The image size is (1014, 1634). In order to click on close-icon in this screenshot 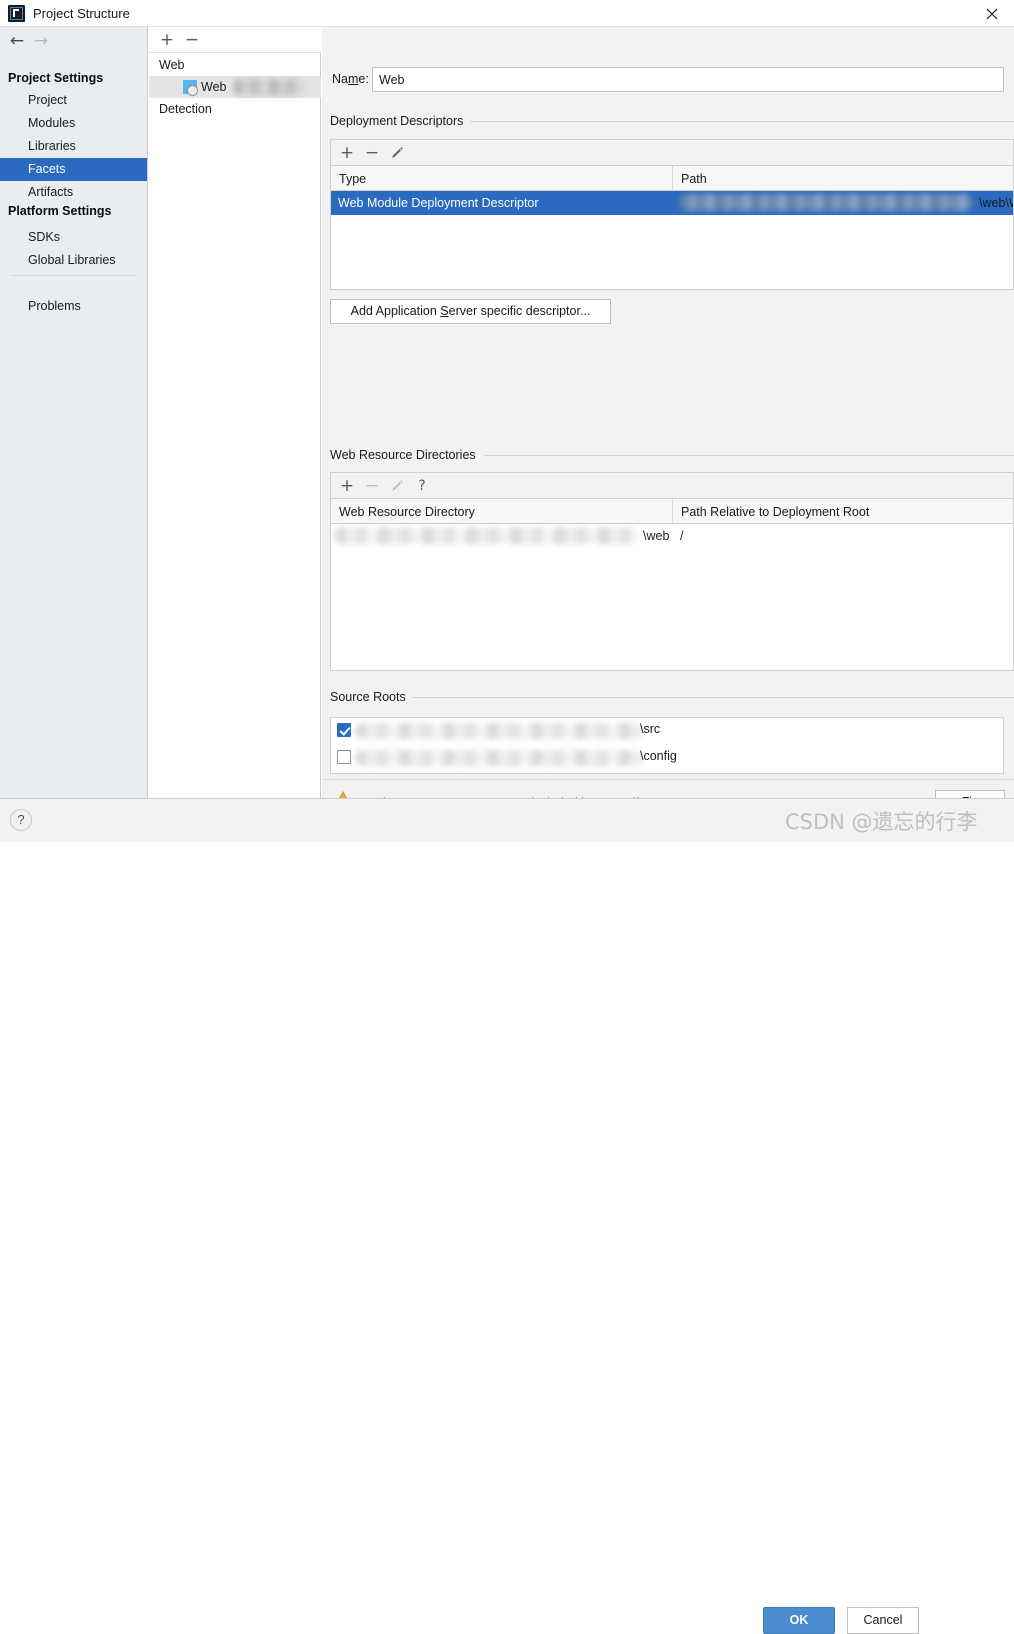, I will do `click(991, 13)`.